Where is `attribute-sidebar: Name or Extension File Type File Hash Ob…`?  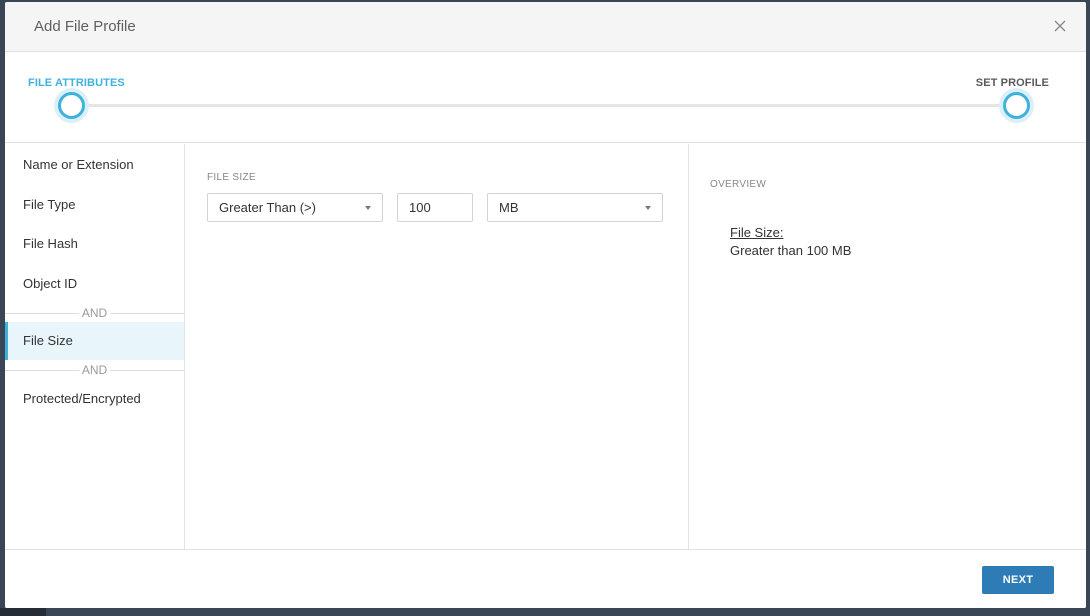
attribute-sidebar: Name or Extension File Type File Hash Ob… is located at coordinates (95, 346).